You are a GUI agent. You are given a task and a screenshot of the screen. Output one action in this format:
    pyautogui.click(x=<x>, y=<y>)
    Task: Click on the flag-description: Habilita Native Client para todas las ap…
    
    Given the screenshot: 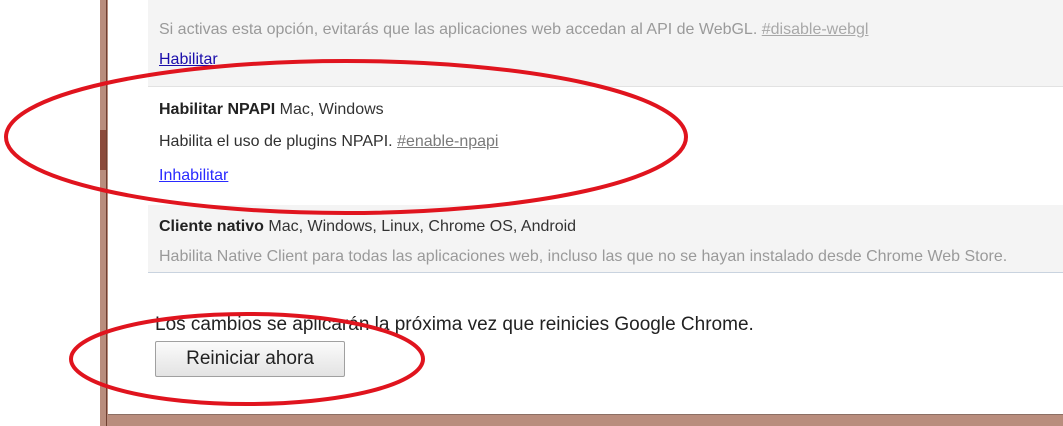 What is the action you would take?
    pyautogui.click(x=583, y=256)
    